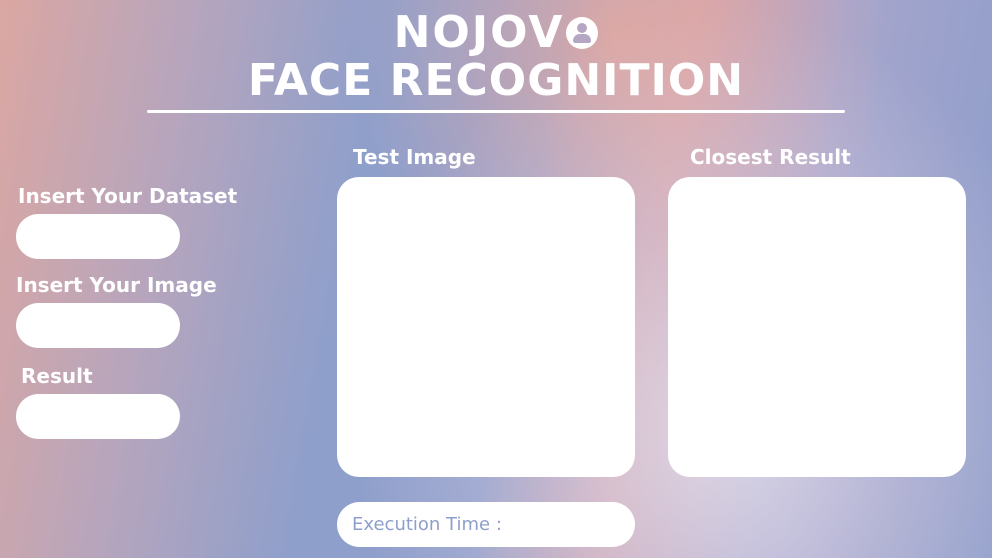 Image resolution: width=992 pixels, height=558 pixels. What do you see at coordinates (116, 285) in the screenshot?
I see `image-label: Insert Your Image` at bounding box center [116, 285].